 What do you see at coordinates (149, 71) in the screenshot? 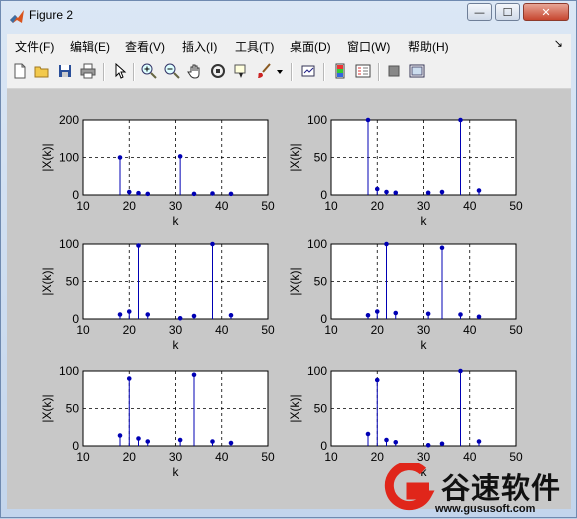
I see `zoom-in-icon` at bounding box center [149, 71].